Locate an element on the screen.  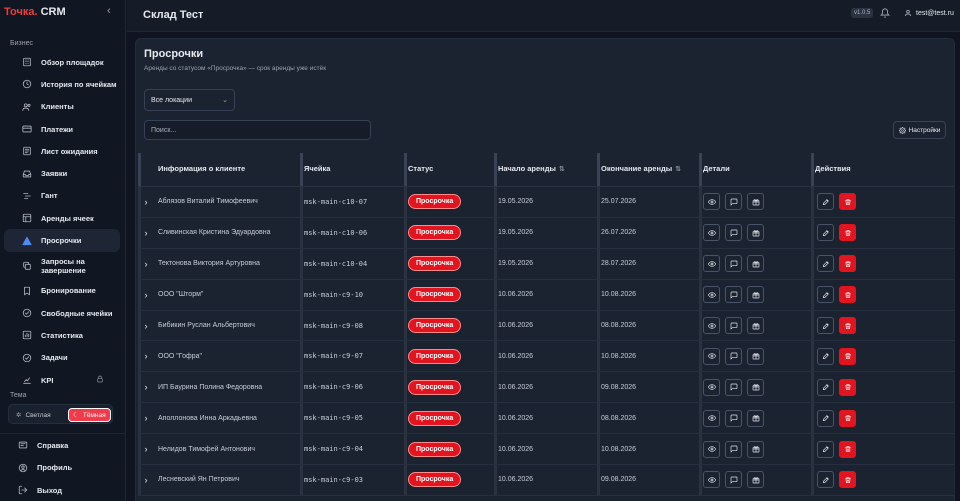
sidebar-item: Клиенты is located at coordinates (62, 107).